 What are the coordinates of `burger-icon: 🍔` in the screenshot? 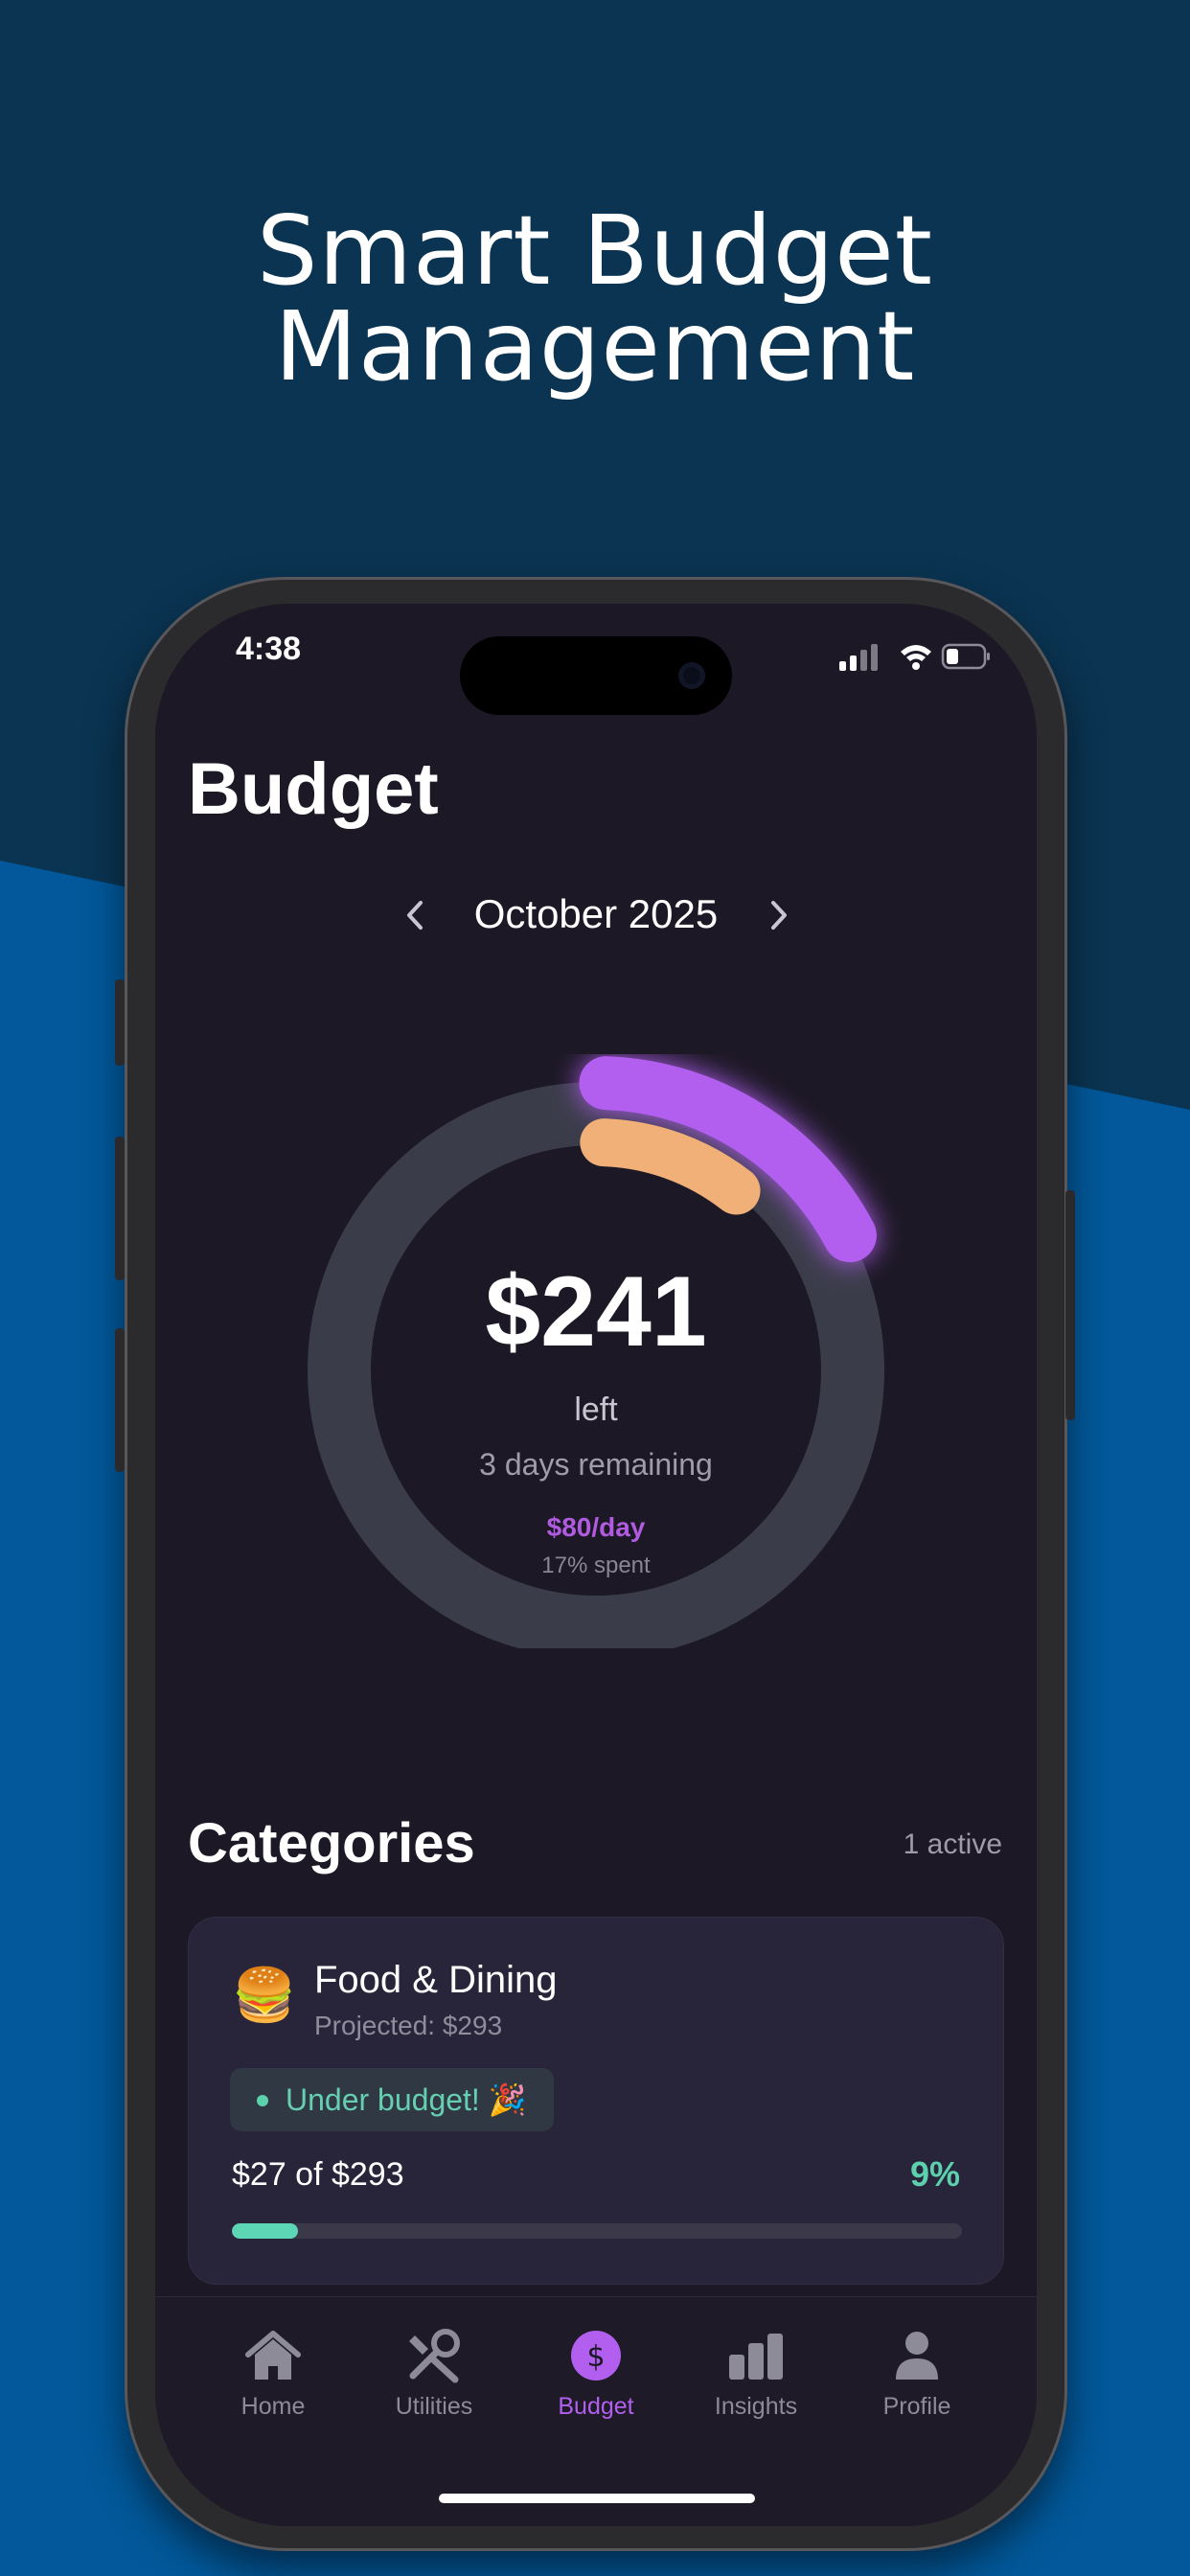 It's located at (264, 1995).